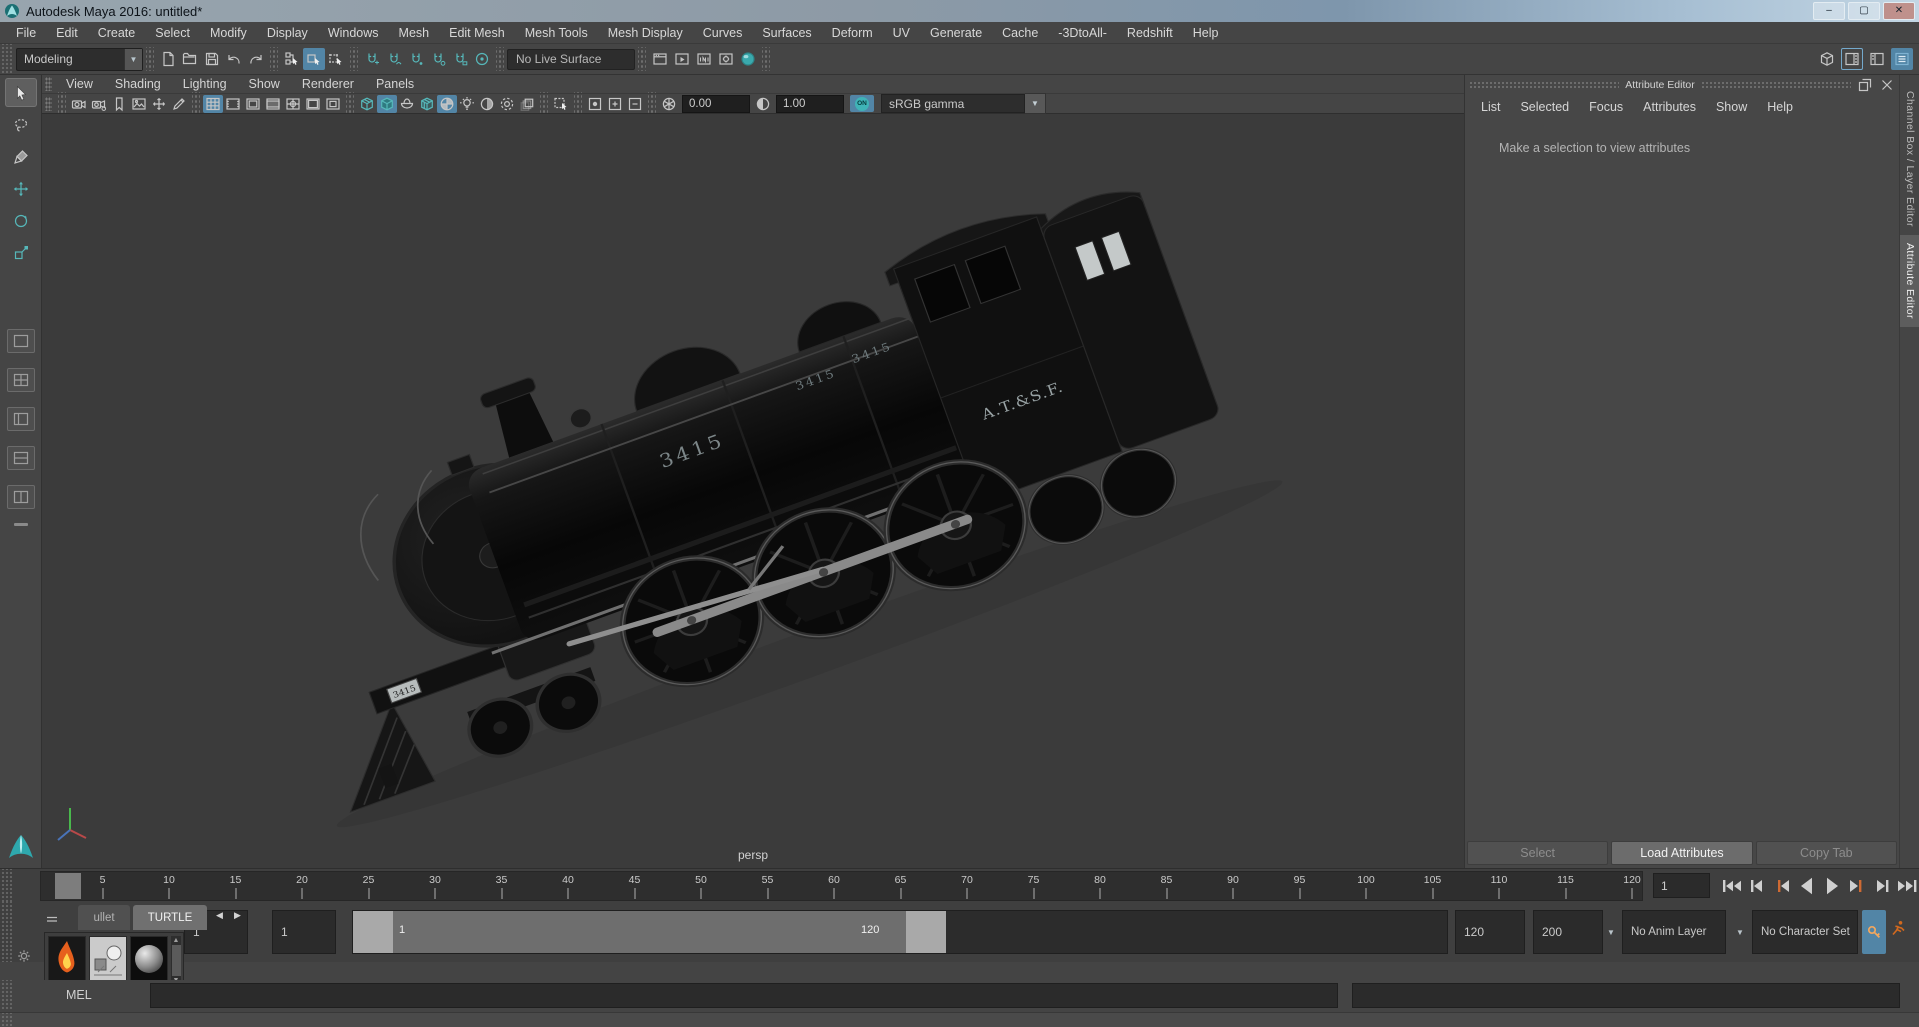 The width and height of the screenshot is (1919, 1027). I want to click on save-scene-icon, so click(212, 59).